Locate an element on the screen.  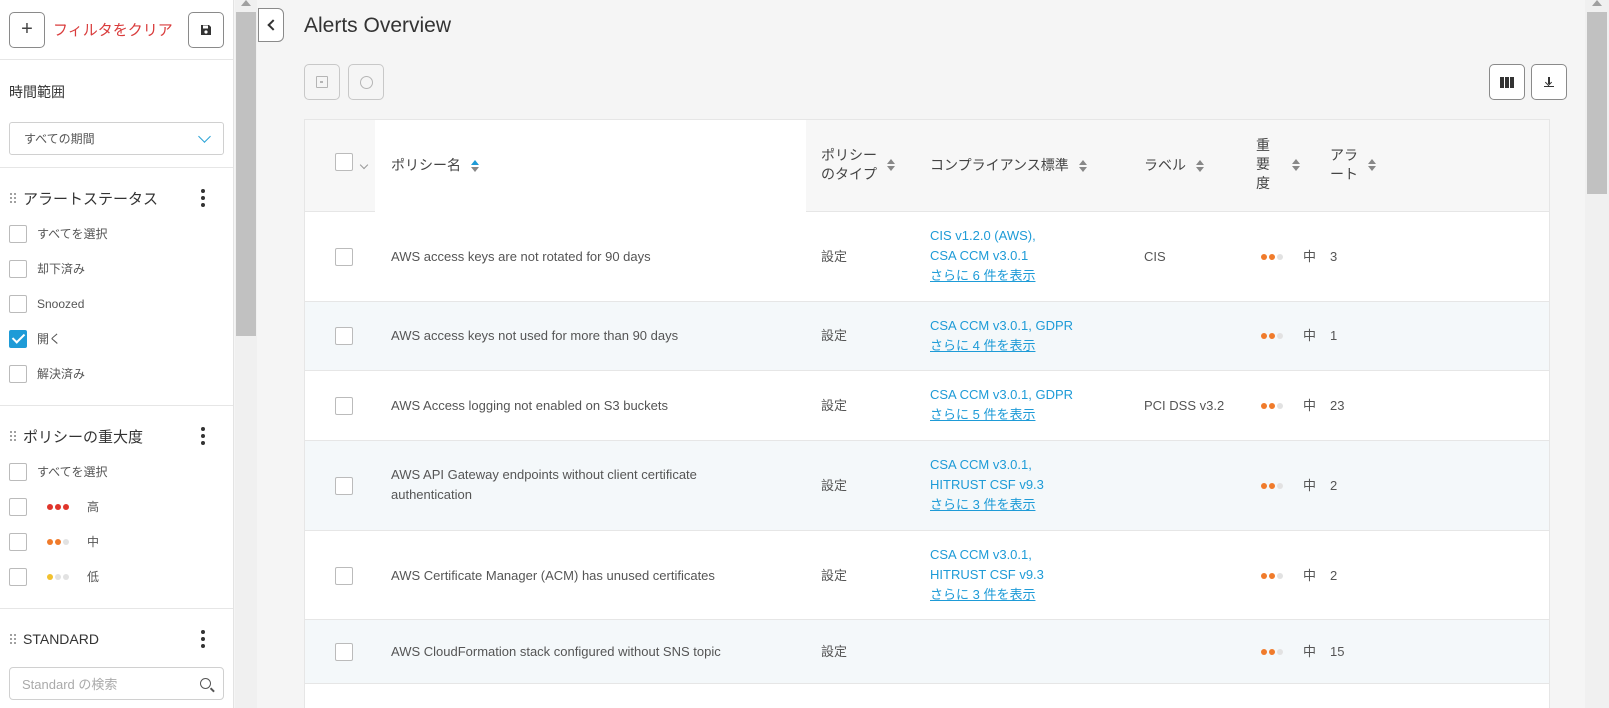
save-icon is located at coordinates (206, 29).